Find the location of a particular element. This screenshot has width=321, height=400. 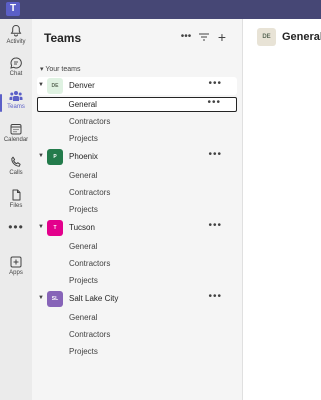

channel-tucson-projects: Projects is located at coordinates (137, 280).